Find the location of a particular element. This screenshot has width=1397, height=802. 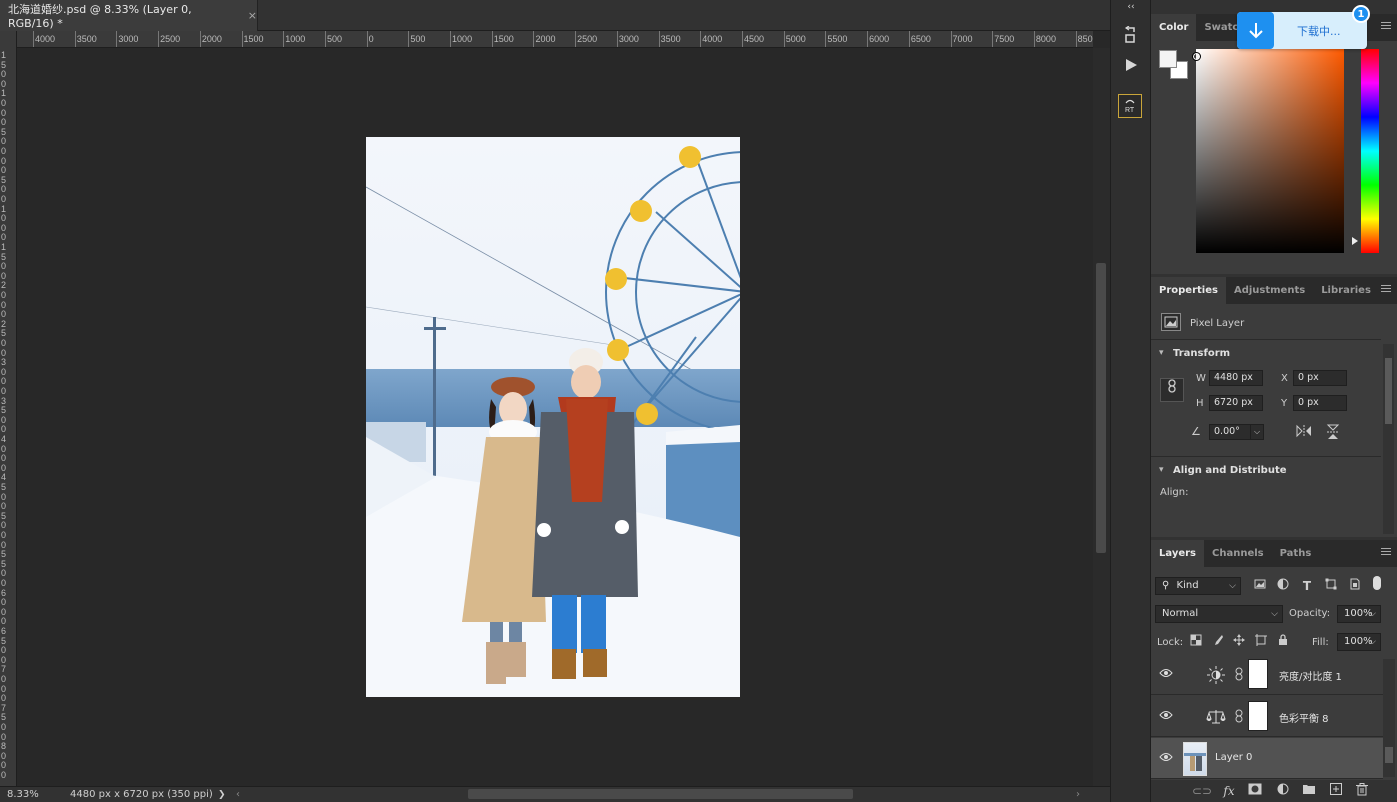

link-layers-icon: ⊂⊃ is located at coordinates (1202, 791).